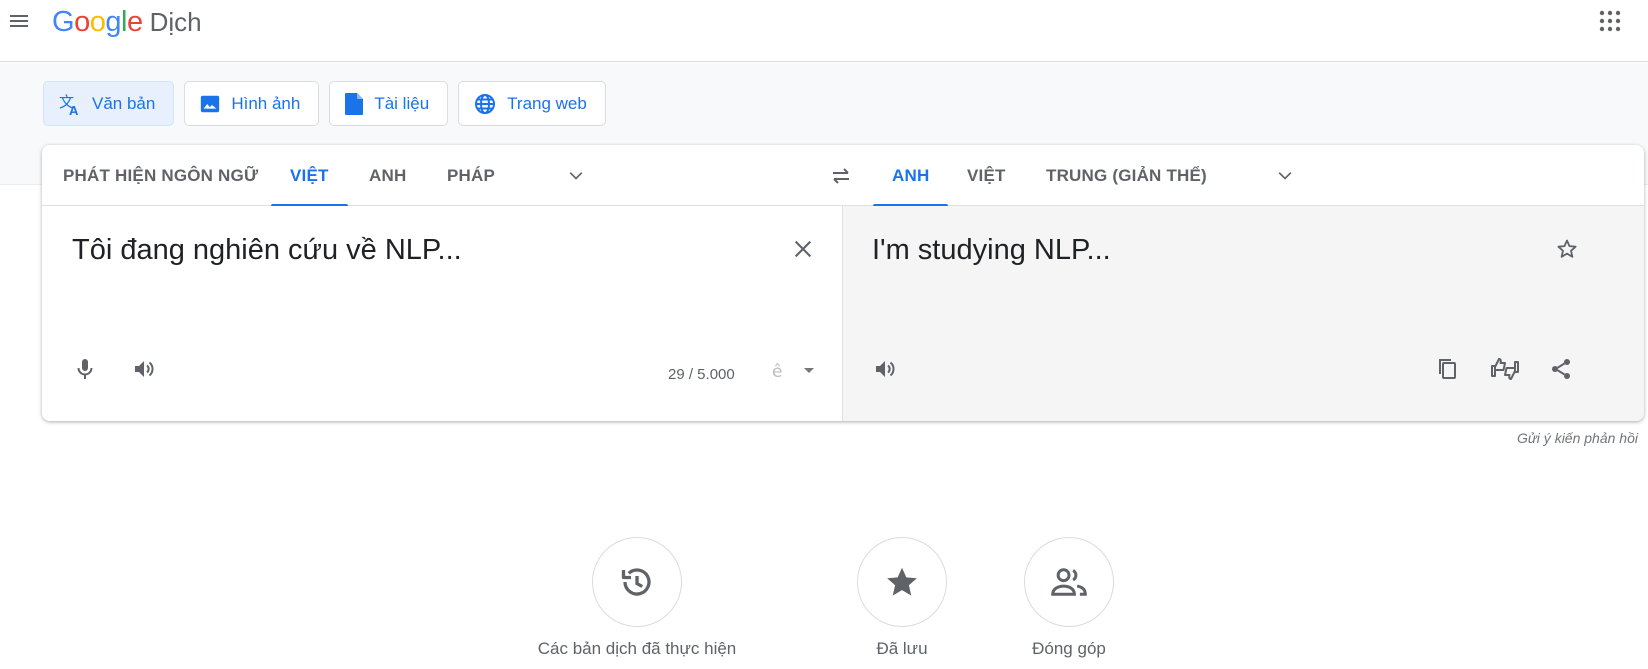  What do you see at coordinates (19, 21) in the screenshot?
I see `main-menu-icon` at bounding box center [19, 21].